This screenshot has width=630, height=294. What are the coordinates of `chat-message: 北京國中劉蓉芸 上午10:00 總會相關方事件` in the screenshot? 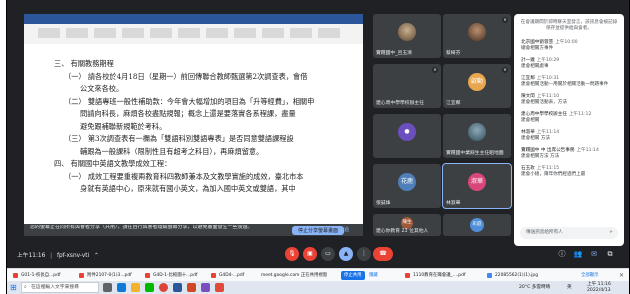 It's located at (569, 45).